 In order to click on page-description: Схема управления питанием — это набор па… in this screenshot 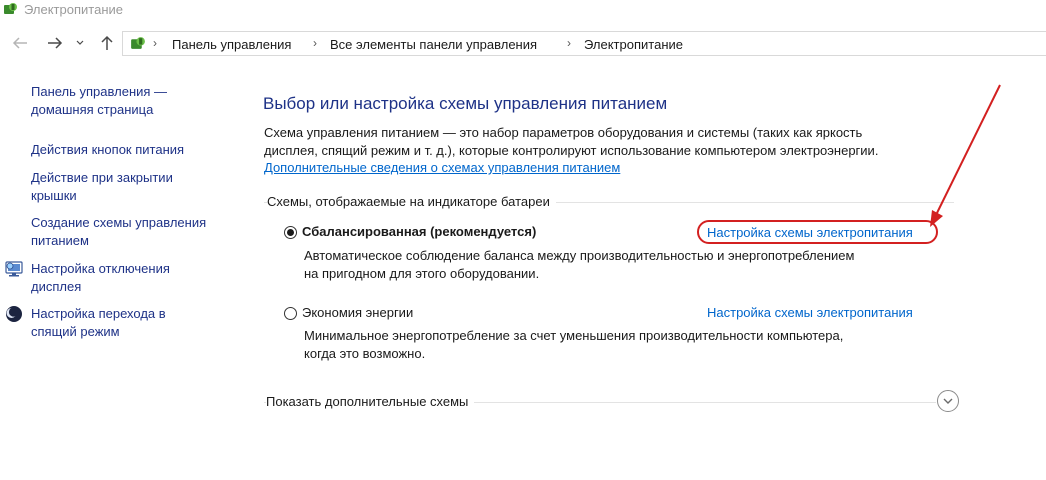, I will do `click(571, 142)`.